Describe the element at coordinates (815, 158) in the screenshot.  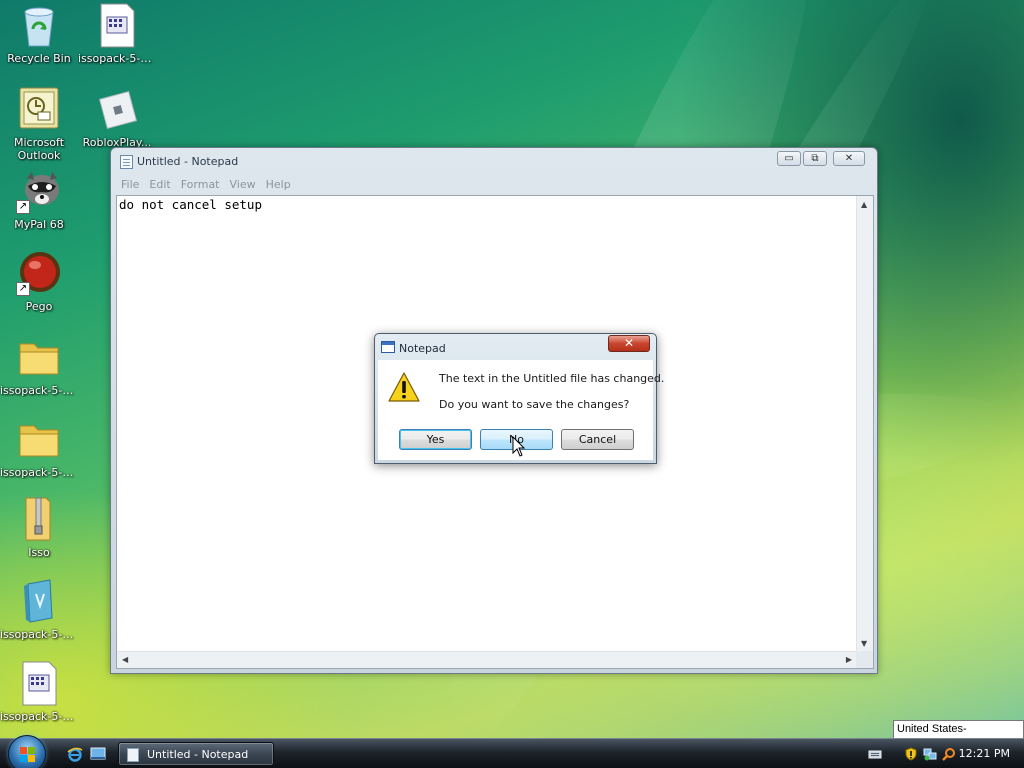
I see `maximize-button: ⧉` at that location.